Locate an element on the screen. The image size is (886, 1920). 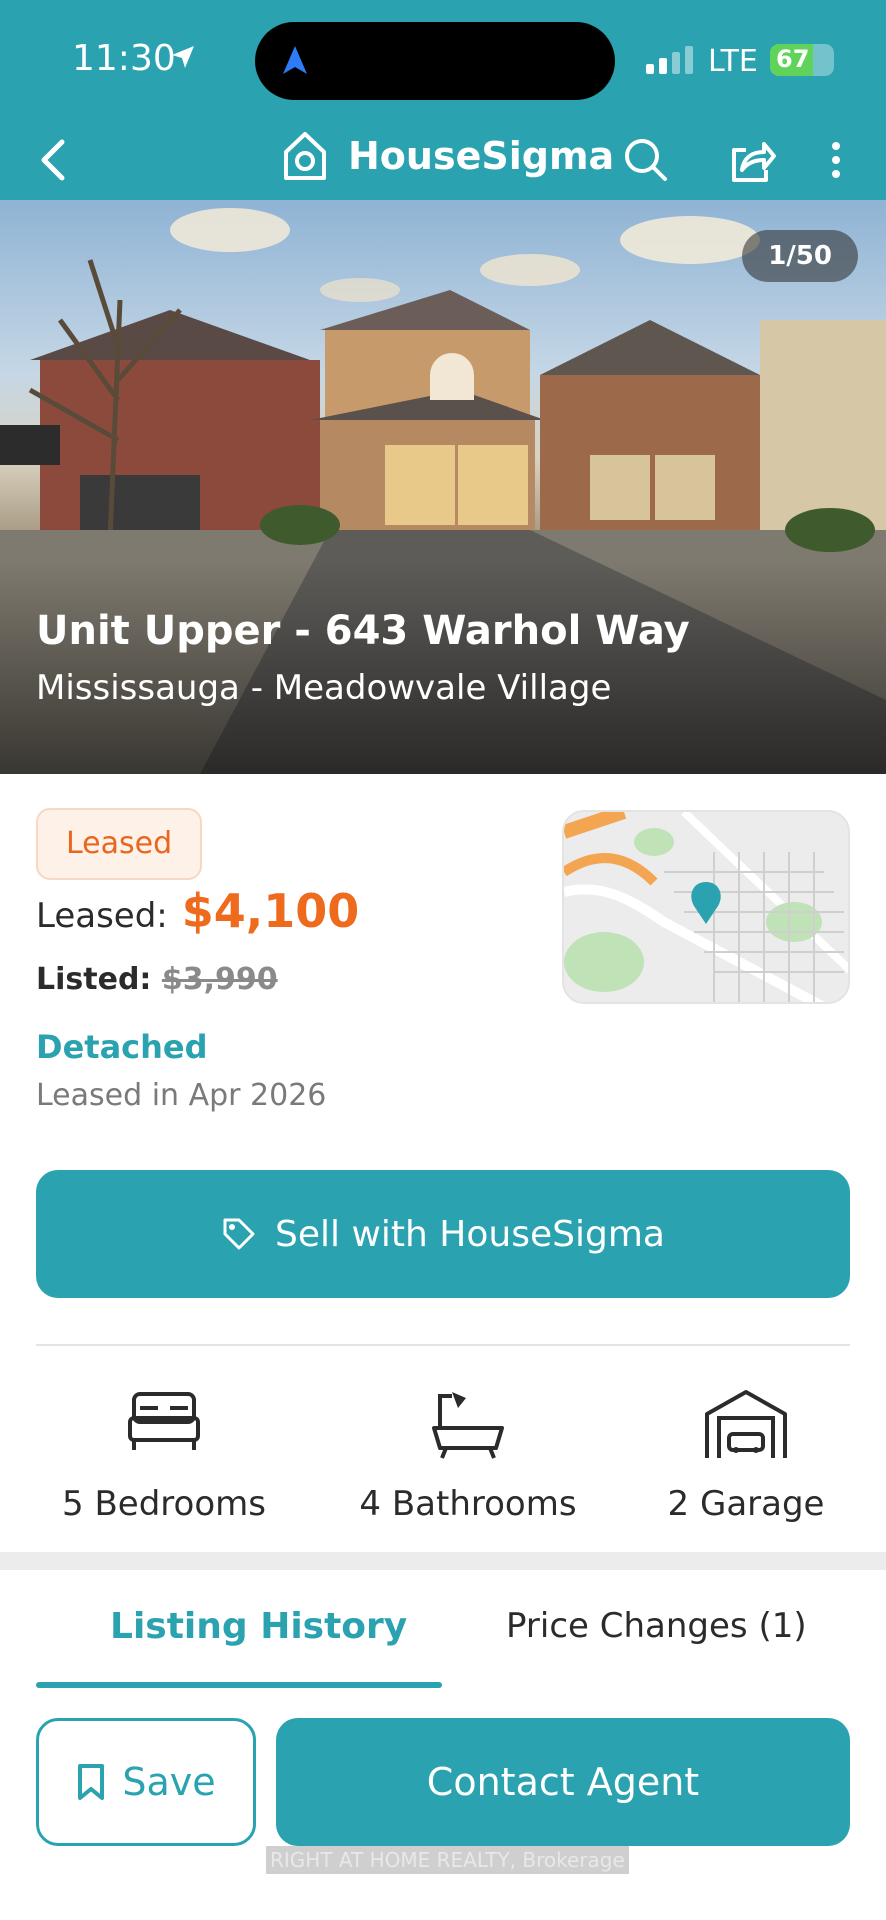
share-icon is located at coordinates (752, 160).